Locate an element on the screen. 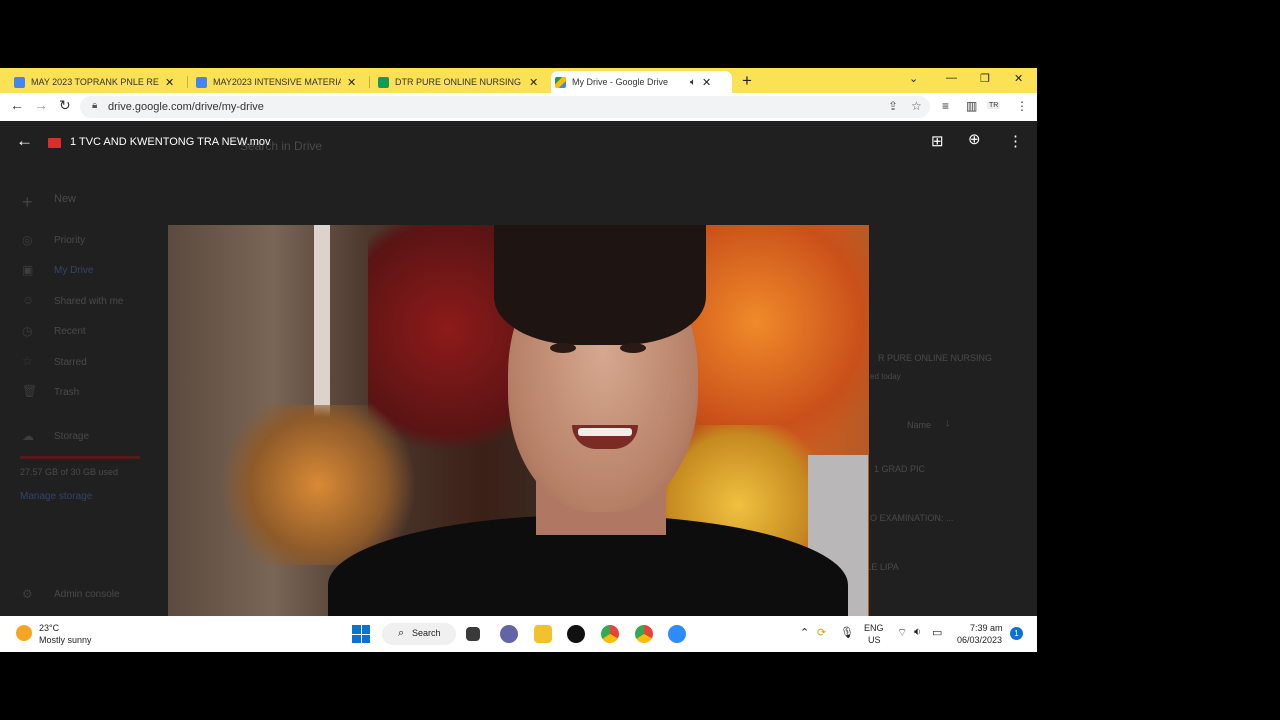 Image resolution: width=1280 pixels, height=720 pixels. tab-search-icon: ⌄ is located at coordinates (913, 78).